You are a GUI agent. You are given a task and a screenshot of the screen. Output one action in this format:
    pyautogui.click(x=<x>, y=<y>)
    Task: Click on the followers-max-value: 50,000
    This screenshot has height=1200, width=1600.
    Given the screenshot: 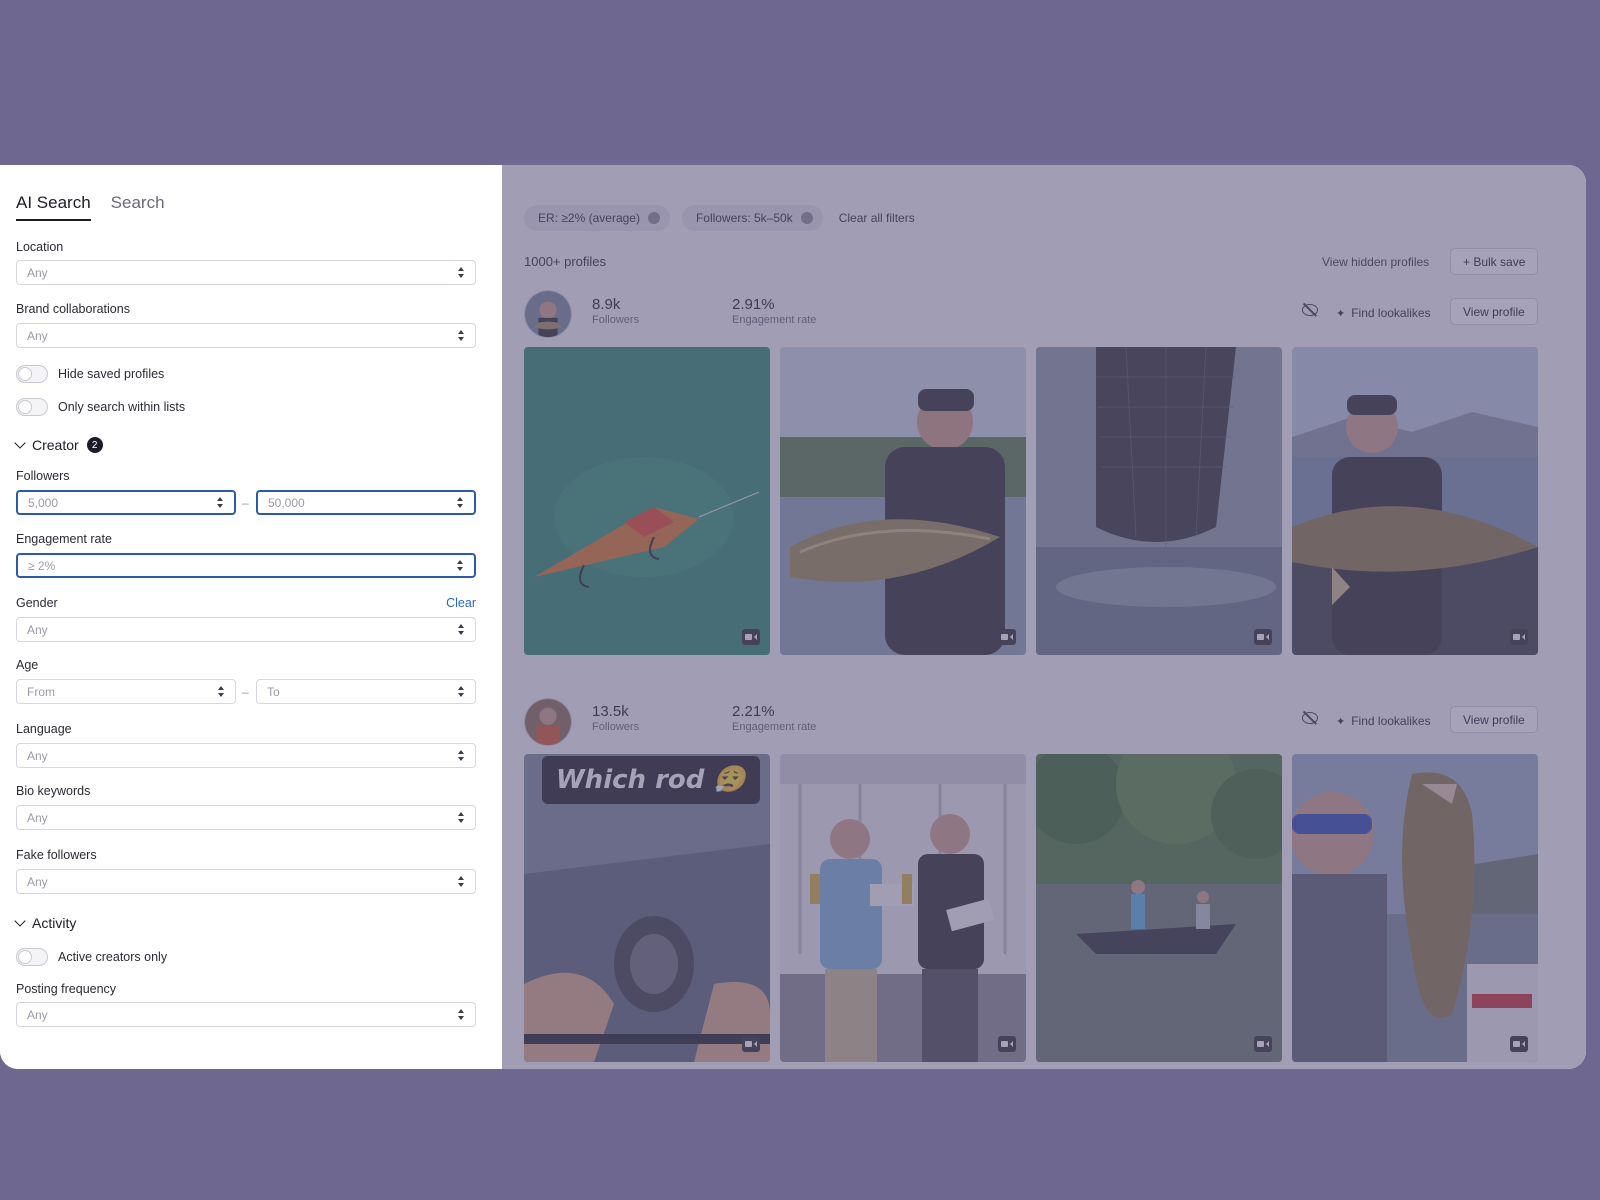 What is the action you would take?
    pyautogui.click(x=286, y=502)
    